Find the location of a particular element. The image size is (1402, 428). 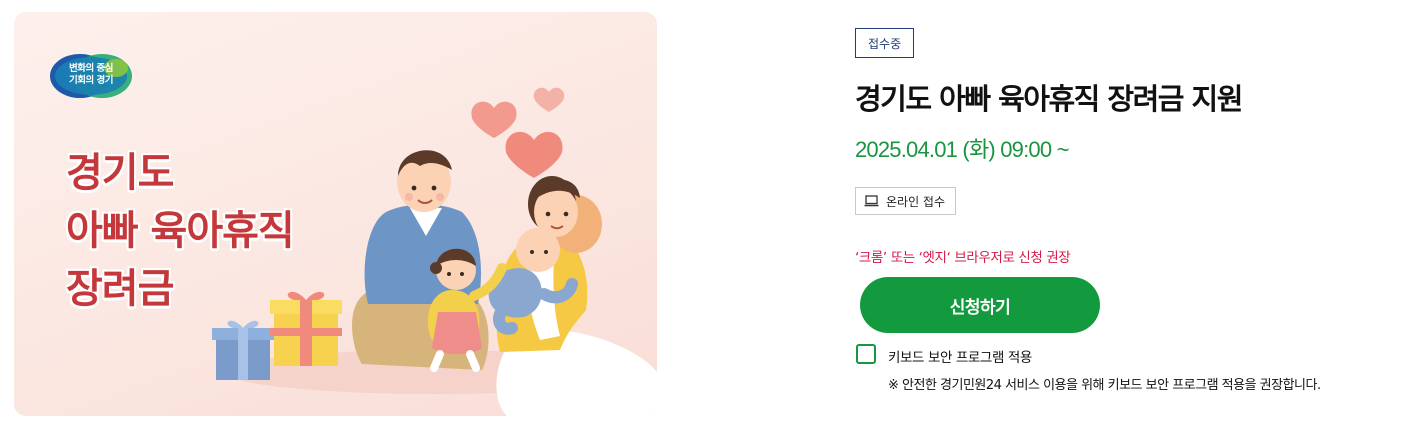

keyboard-security-checkbox is located at coordinates (866, 354).